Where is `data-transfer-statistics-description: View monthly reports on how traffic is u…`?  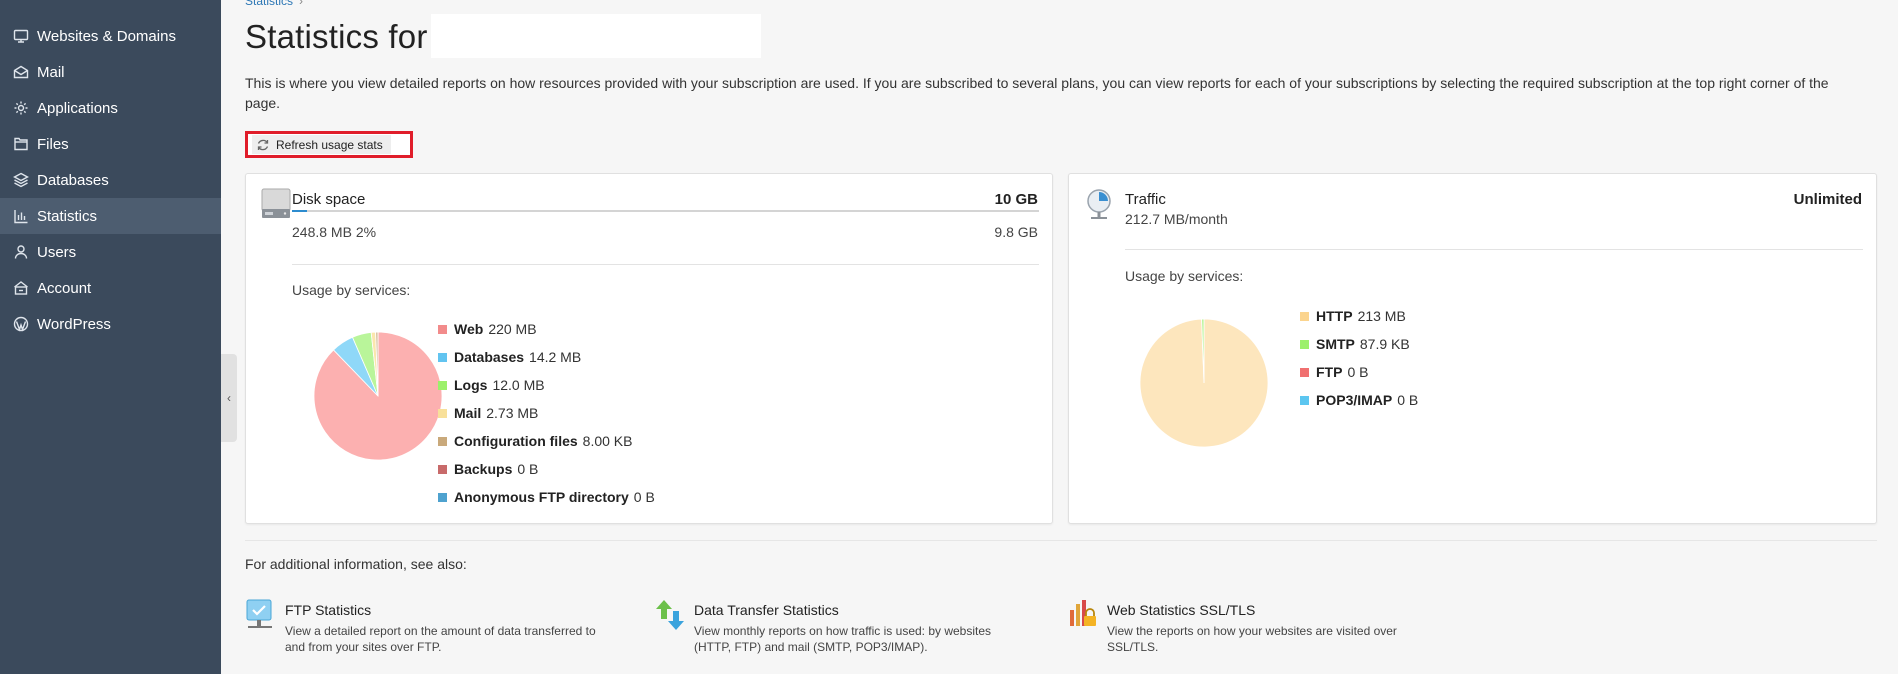
data-transfer-statistics-description: View monthly reports on how traffic is u… is located at coordinates (843, 639).